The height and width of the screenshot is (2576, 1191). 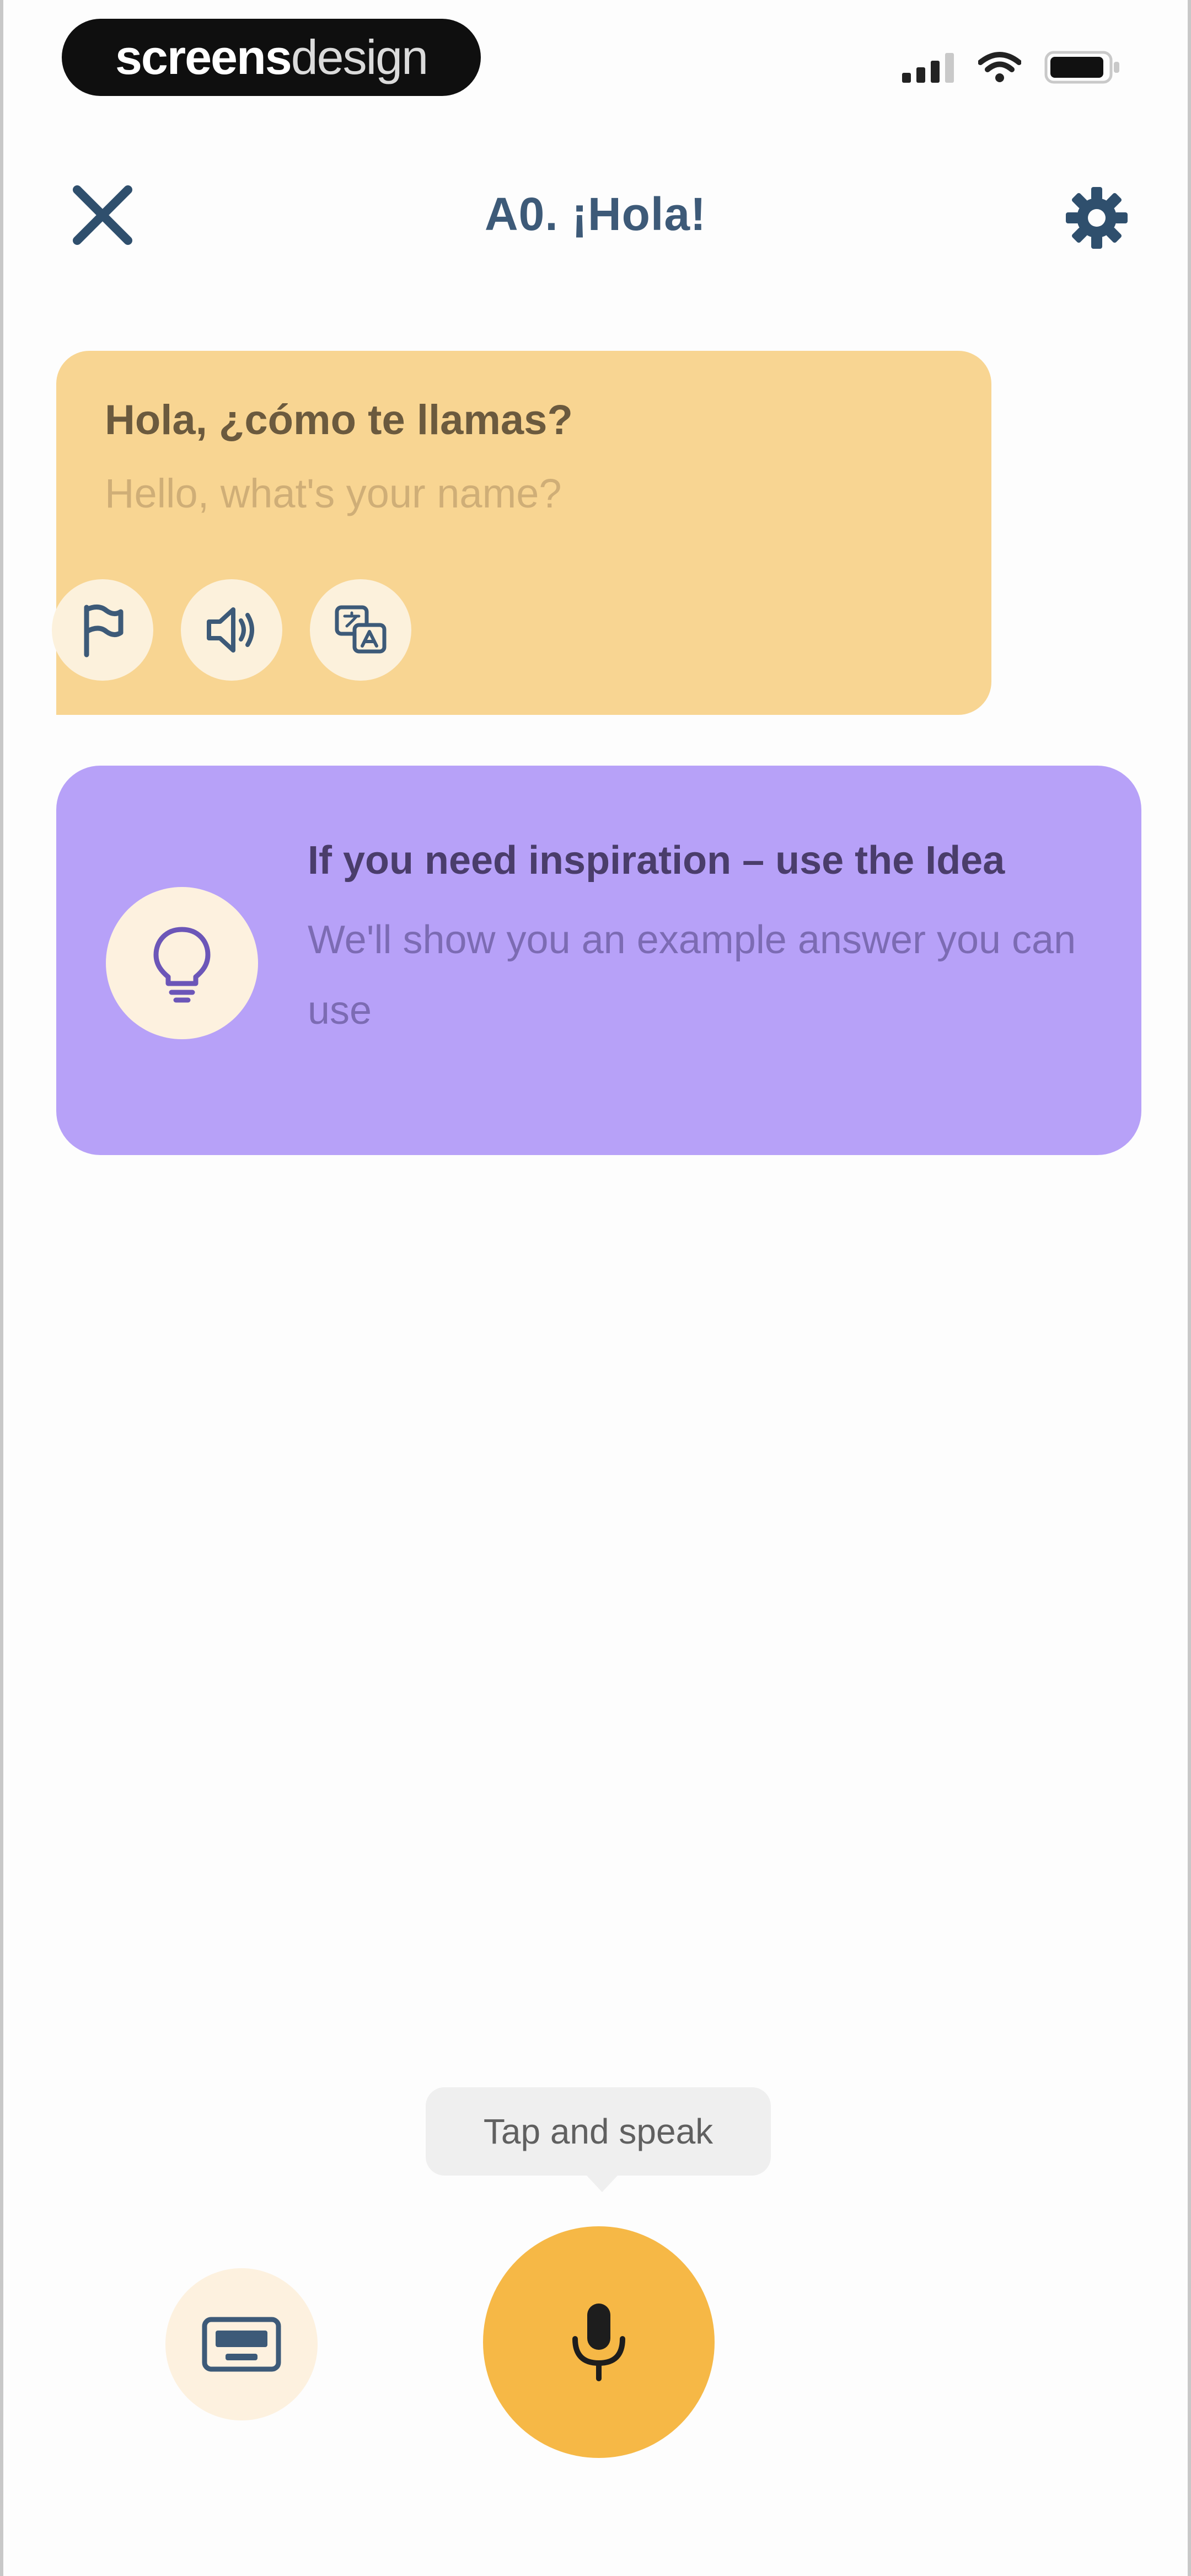 I want to click on translate-icon, so click(x=361, y=629).